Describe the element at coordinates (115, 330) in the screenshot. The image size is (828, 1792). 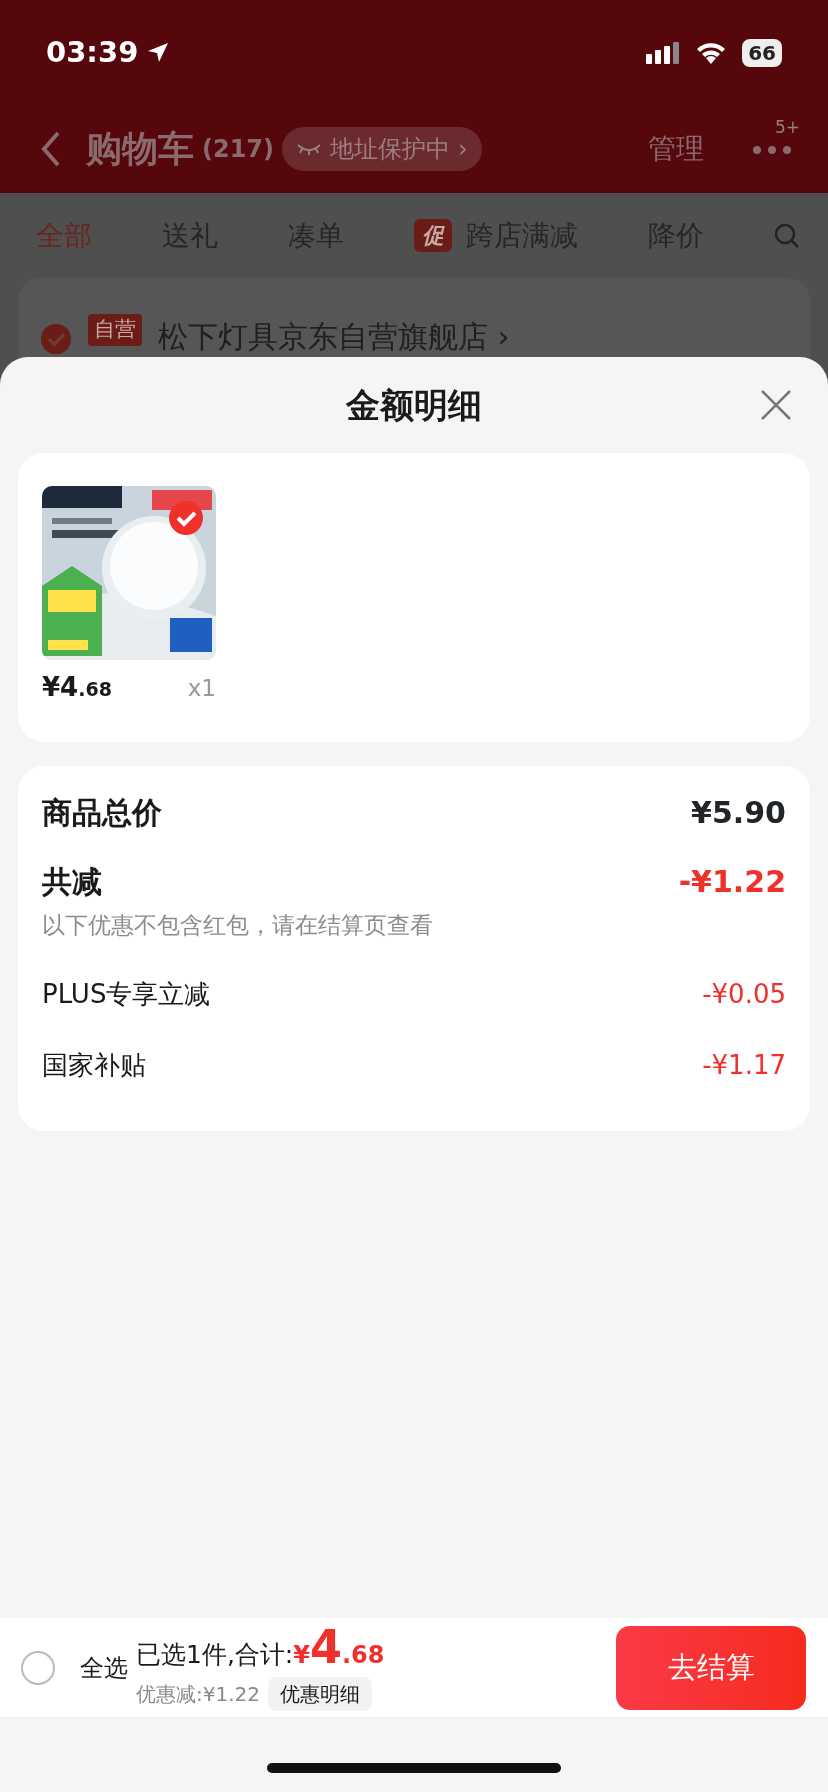
I see `self-operated-tag: 自营` at that location.